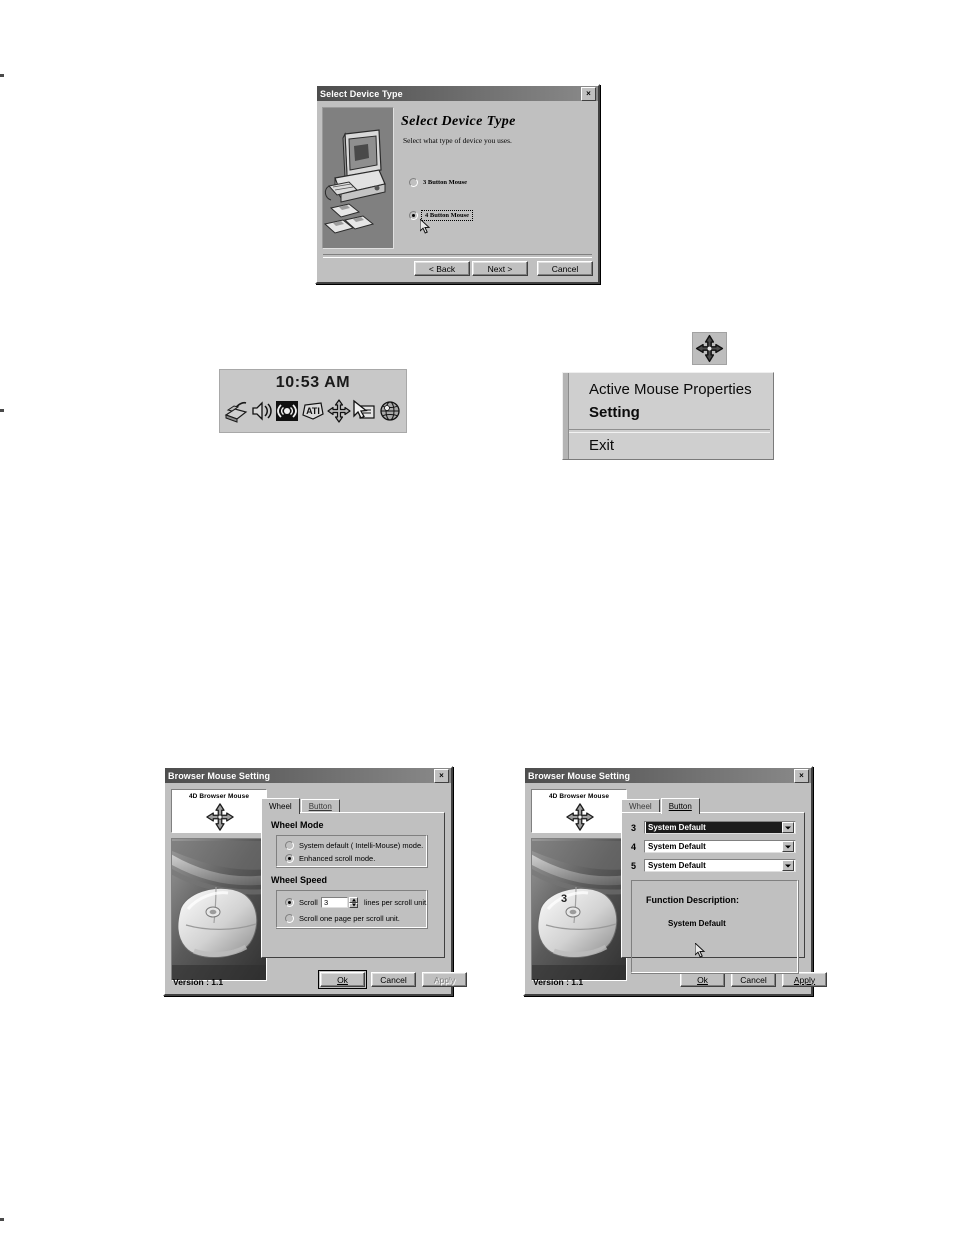  Describe the element at coordinates (354, 845) in the screenshot. I see `radio-system-default-mode: System default ( Intelli-Mouse) mode.` at that location.